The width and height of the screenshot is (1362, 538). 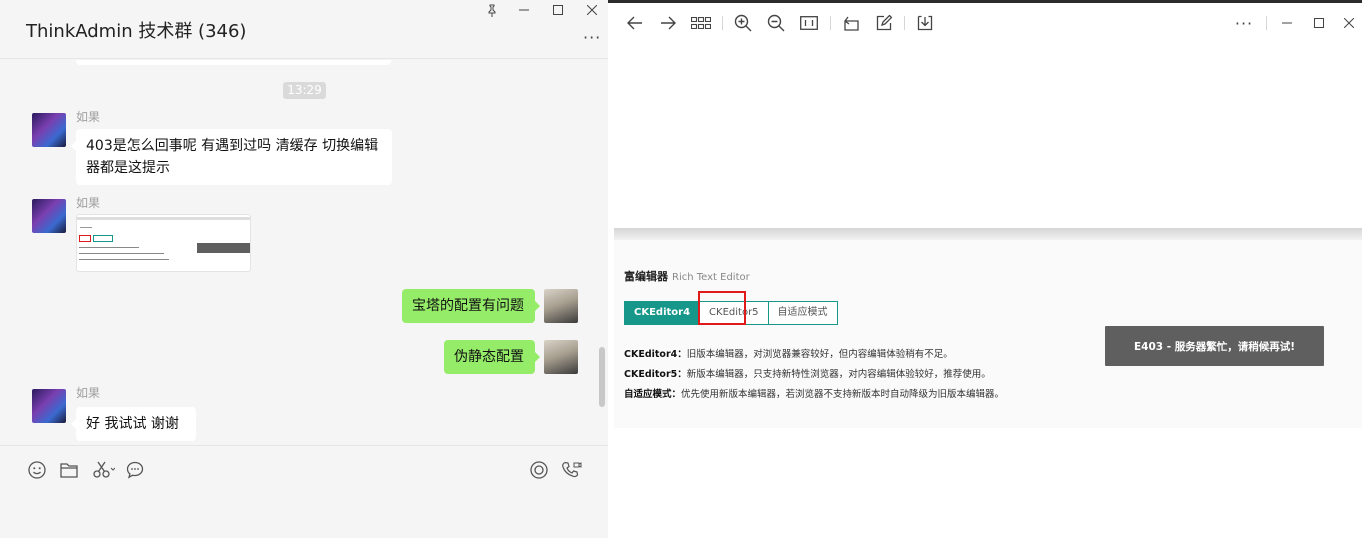 I want to click on rotate-icon, so click(x=851, y=23).